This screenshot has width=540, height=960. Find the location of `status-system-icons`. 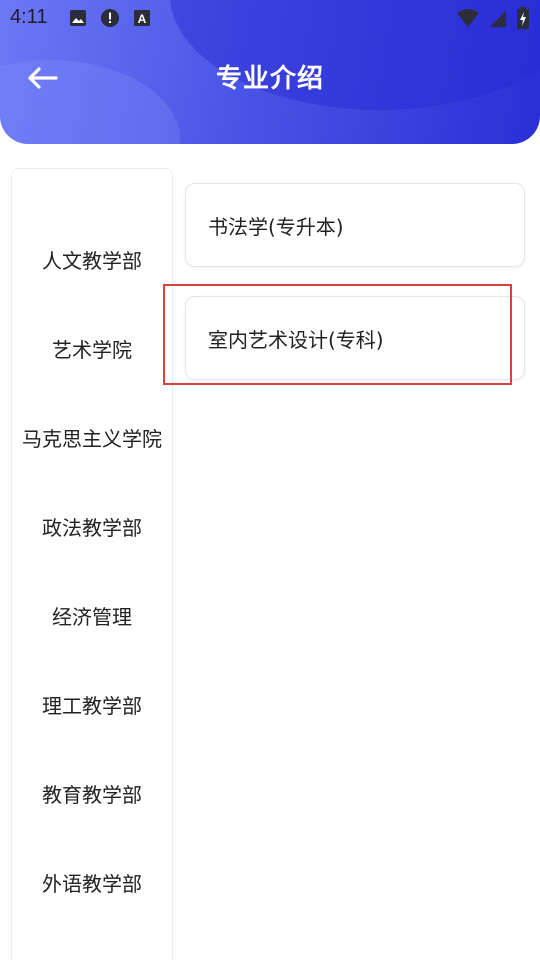

status-system-icons is located at coordinates (493, 18).